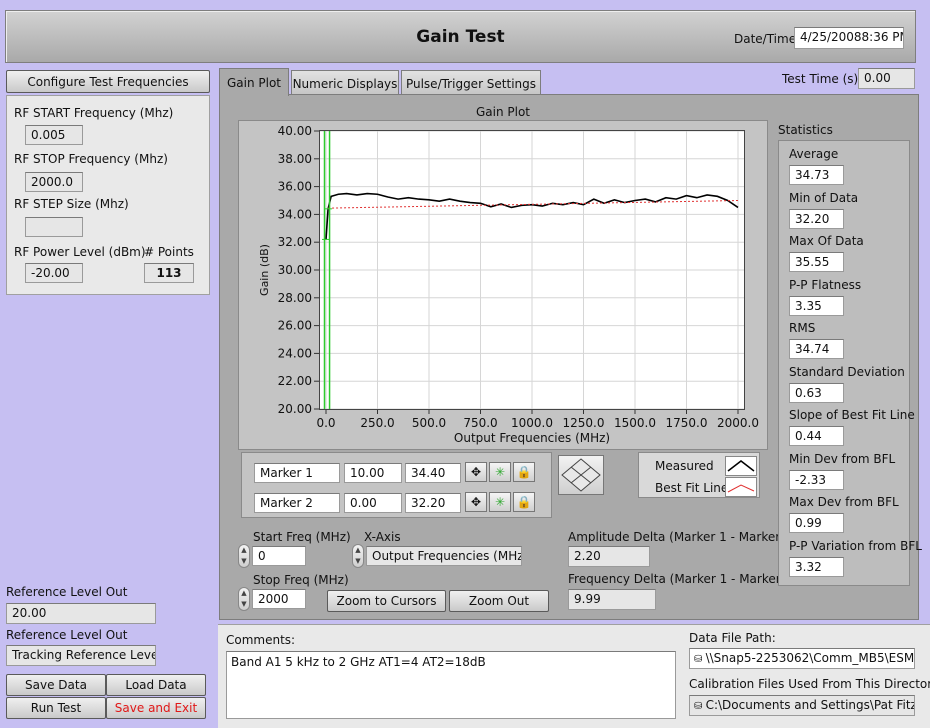 This screenshot has height=728, width=930. What do you see at coordinates (741, 487) in the screenshot?
I see `legend-bestfit-swatch` at bounding box center [741, 487].